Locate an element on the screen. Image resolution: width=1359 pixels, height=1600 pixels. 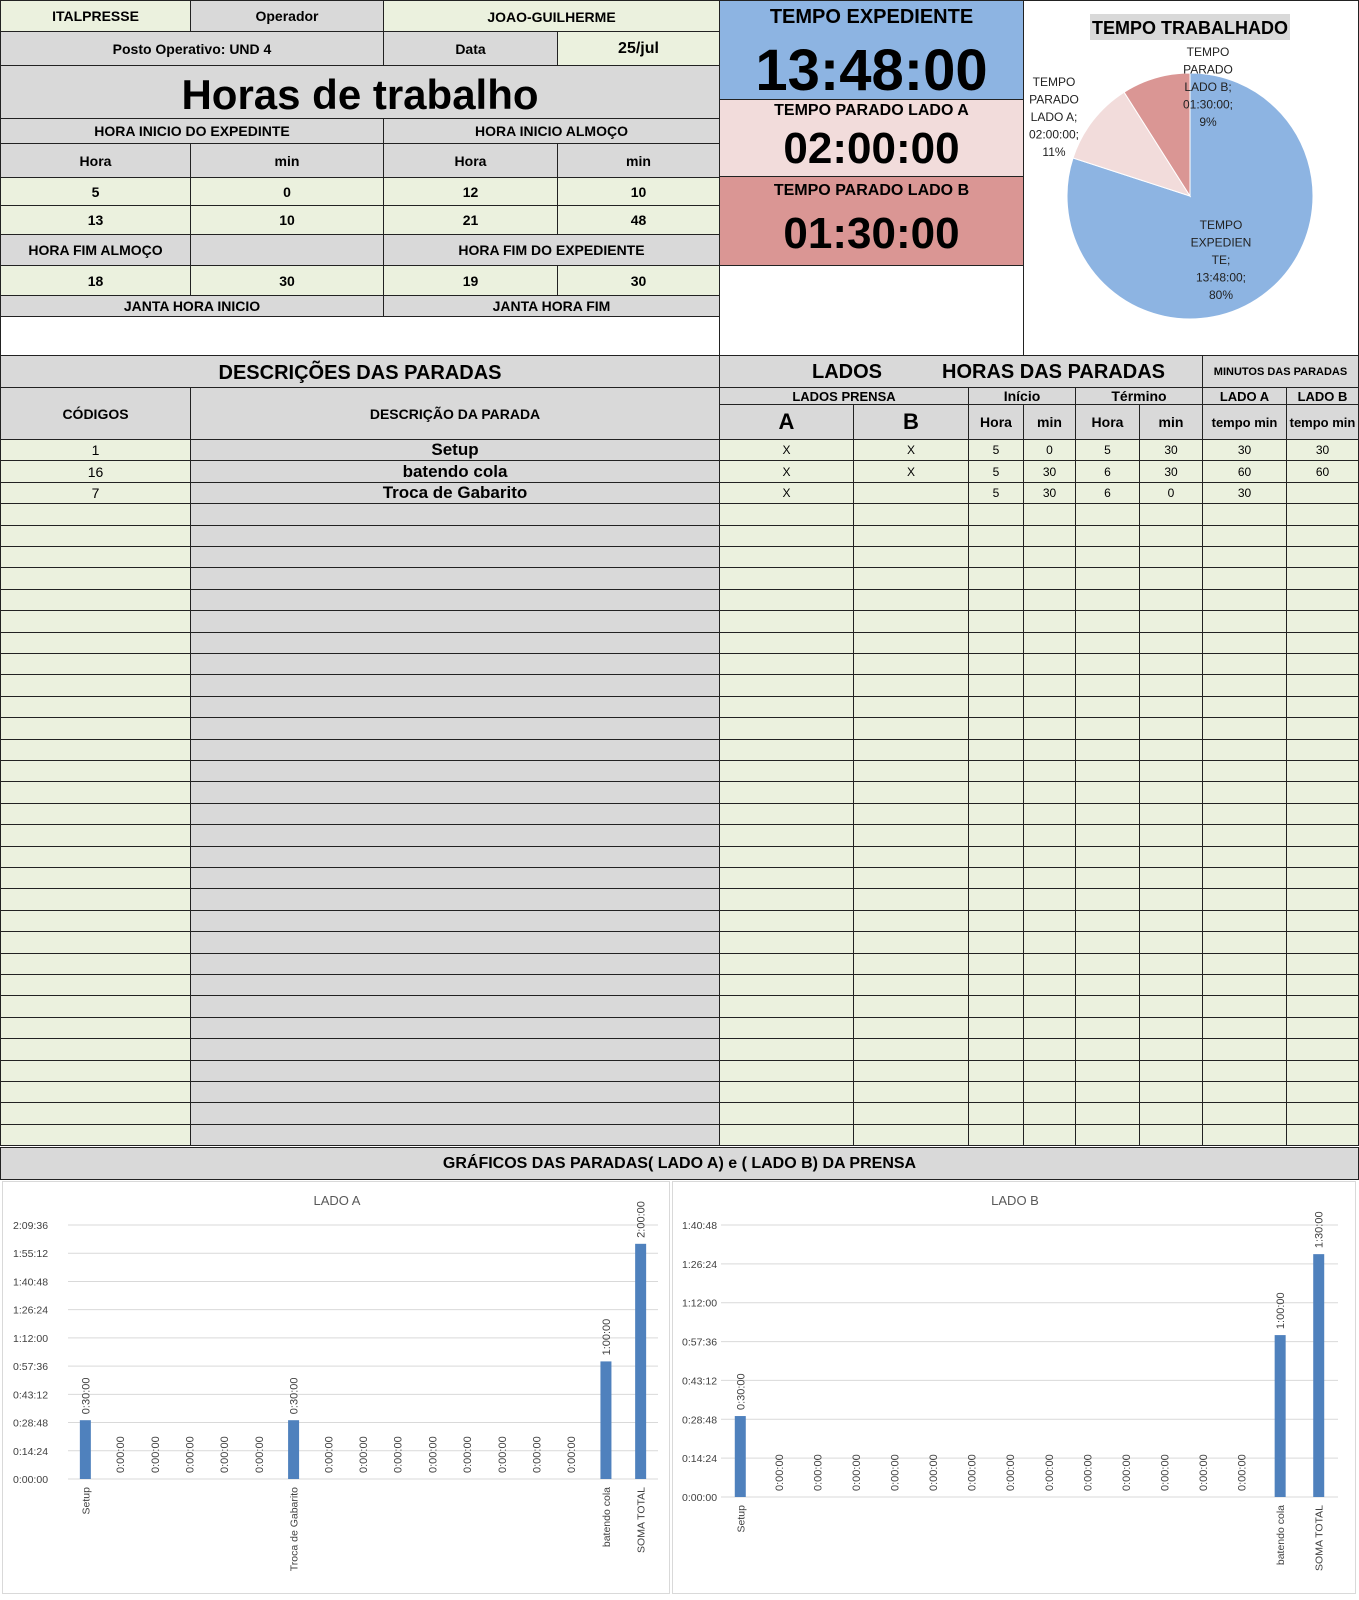
descricao-cell: batendo cola is located at coordinates (455, 471).